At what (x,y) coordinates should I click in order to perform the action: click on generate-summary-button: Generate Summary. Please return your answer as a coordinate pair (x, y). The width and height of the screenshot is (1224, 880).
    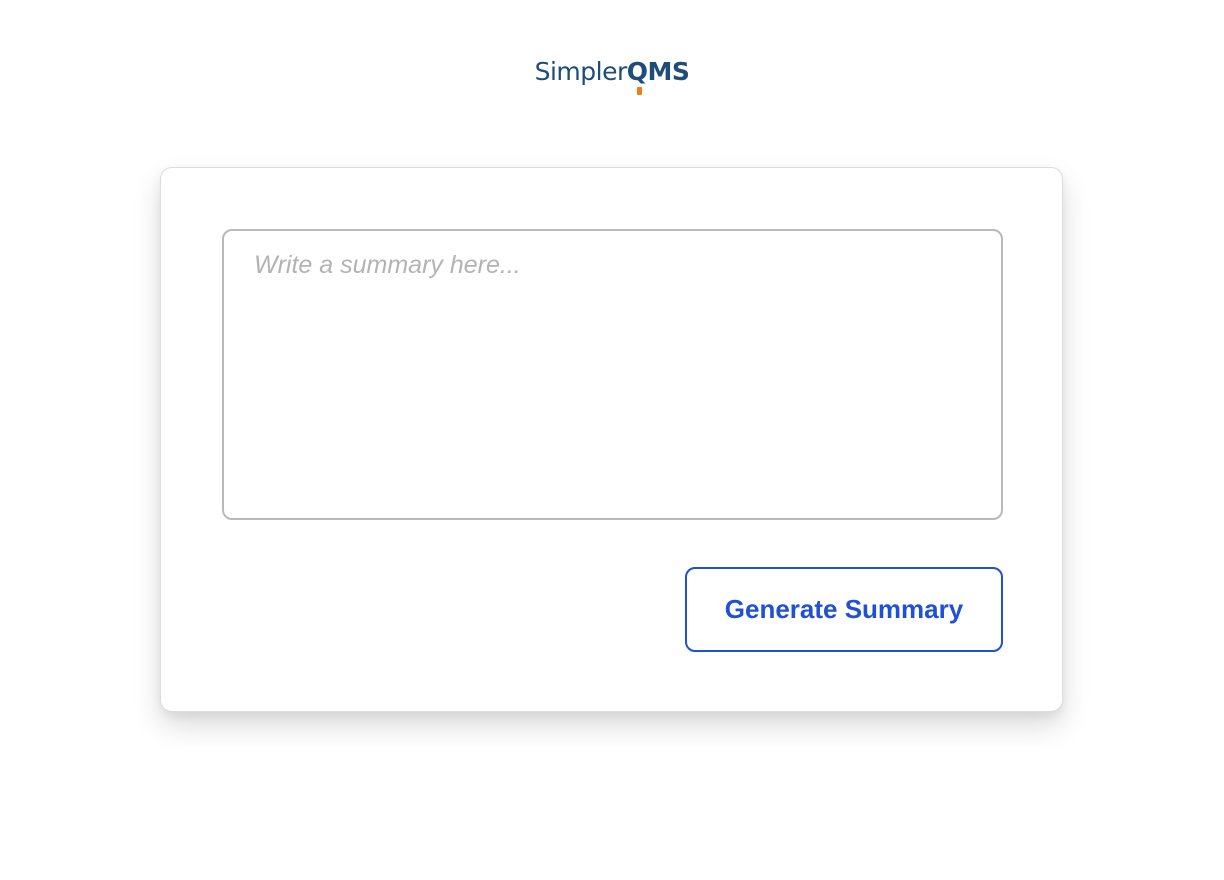
    Looking at the image, I should click on (844, 609).